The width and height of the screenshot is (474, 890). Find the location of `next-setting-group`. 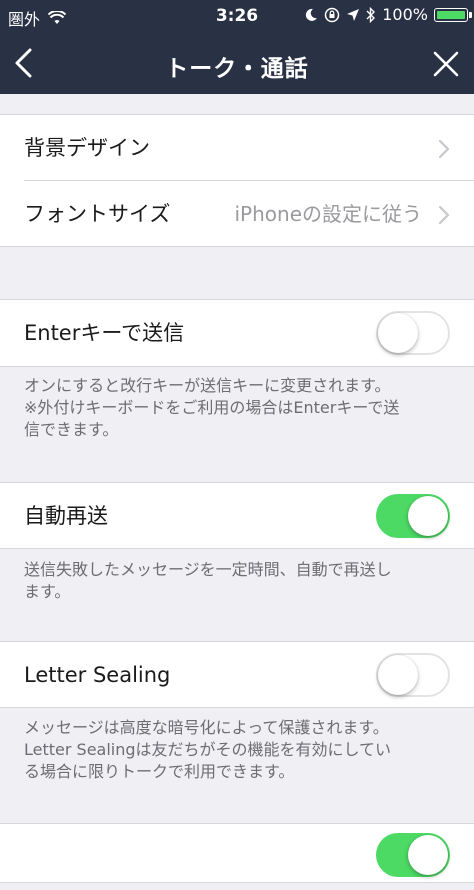

next-setting-group is located at coordinates (237, 853).